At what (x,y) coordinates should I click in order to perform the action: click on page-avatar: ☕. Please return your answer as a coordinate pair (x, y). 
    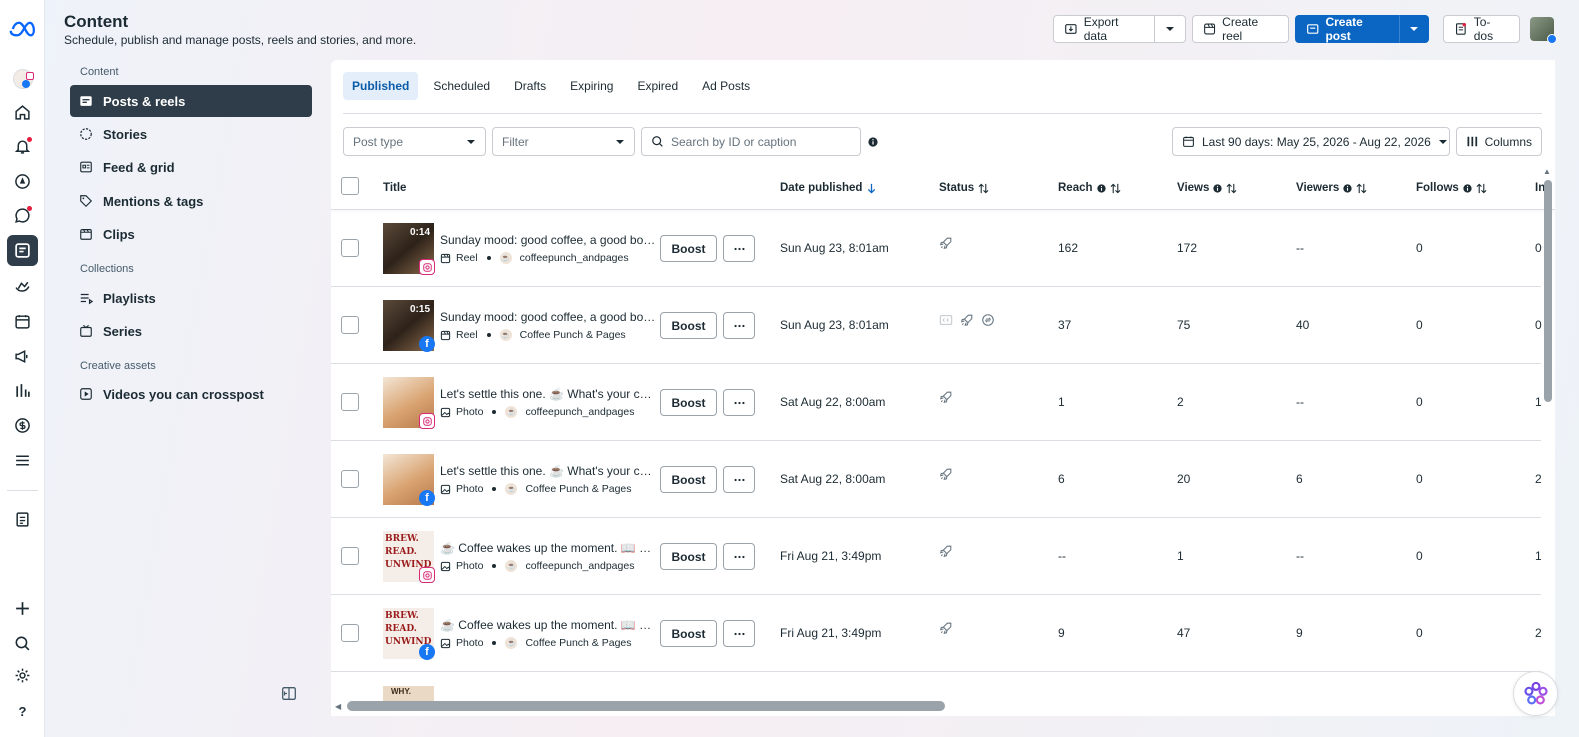
    Looking at the image, I should click on (505, 258).